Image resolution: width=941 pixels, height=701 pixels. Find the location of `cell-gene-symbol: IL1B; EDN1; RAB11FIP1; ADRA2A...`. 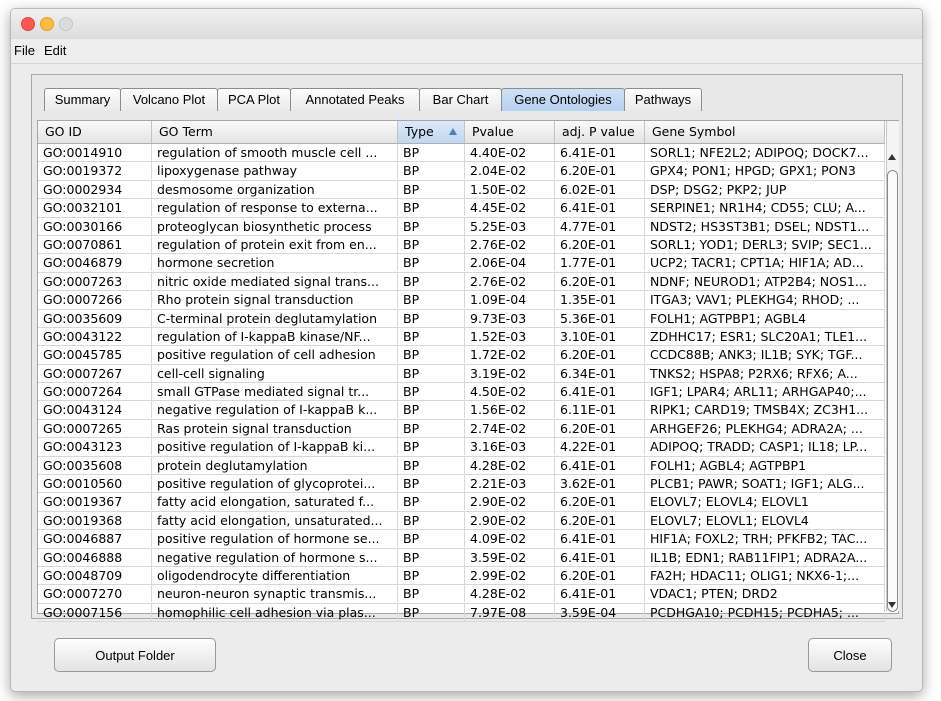

cell-gene-symbol: IL1B; EDN1; RAB11FIP1; ADRA2A... is located at coordinates (765, 557).